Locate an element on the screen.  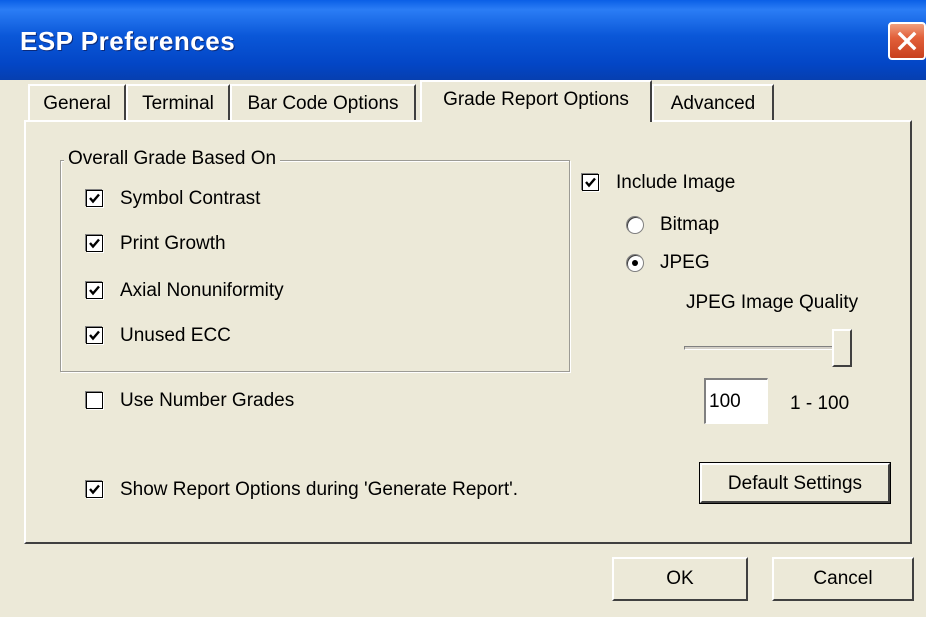
tab-bar-code-options-label: Bar Code Options is located at coordinates (323, 103).